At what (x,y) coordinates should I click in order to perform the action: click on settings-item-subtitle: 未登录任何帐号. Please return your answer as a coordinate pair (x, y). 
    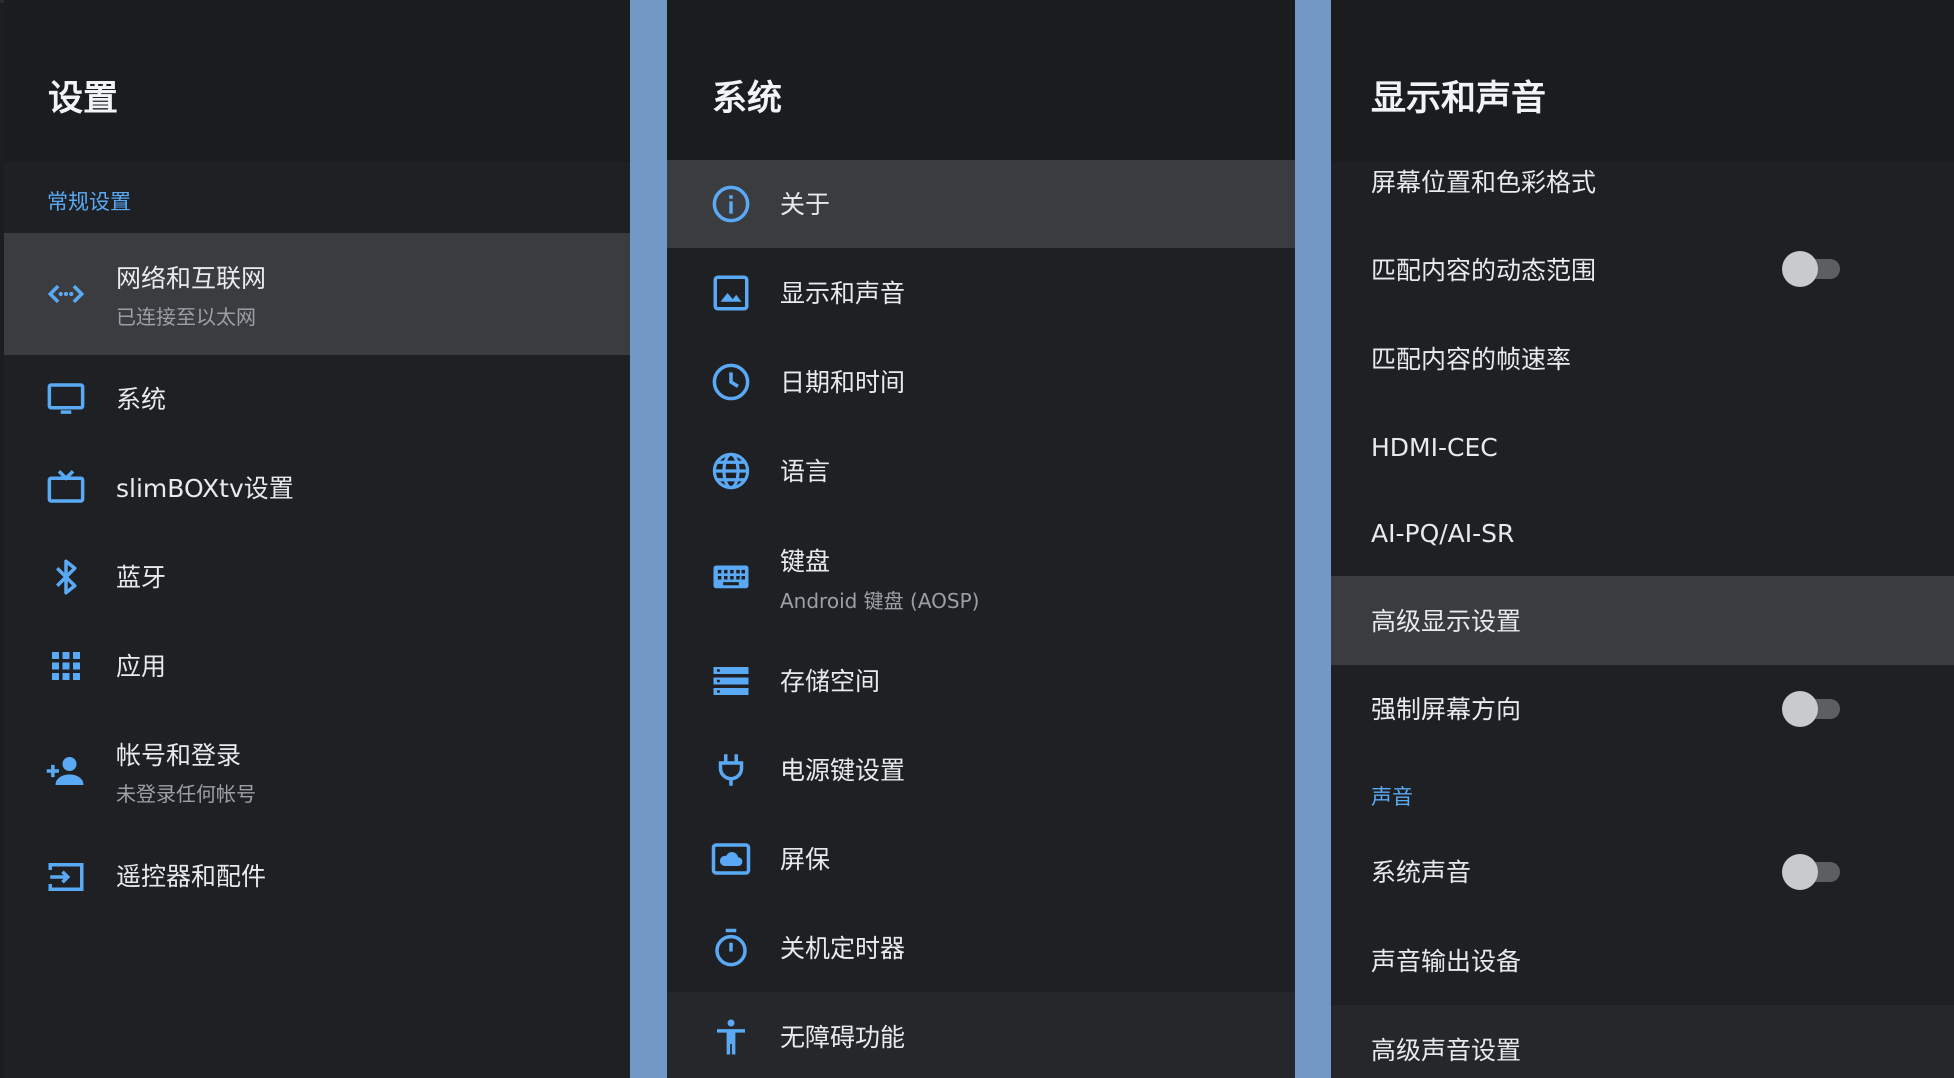
    Looking at the image, I should click on (186, 794).